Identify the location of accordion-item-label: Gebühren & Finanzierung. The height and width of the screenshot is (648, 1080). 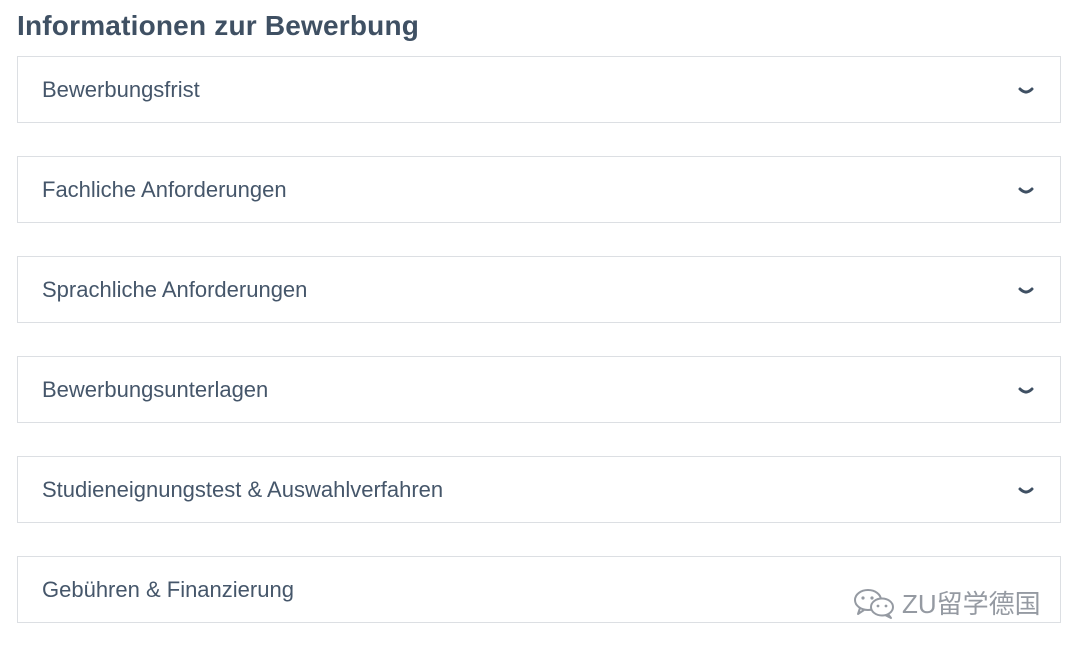
(168, 589).